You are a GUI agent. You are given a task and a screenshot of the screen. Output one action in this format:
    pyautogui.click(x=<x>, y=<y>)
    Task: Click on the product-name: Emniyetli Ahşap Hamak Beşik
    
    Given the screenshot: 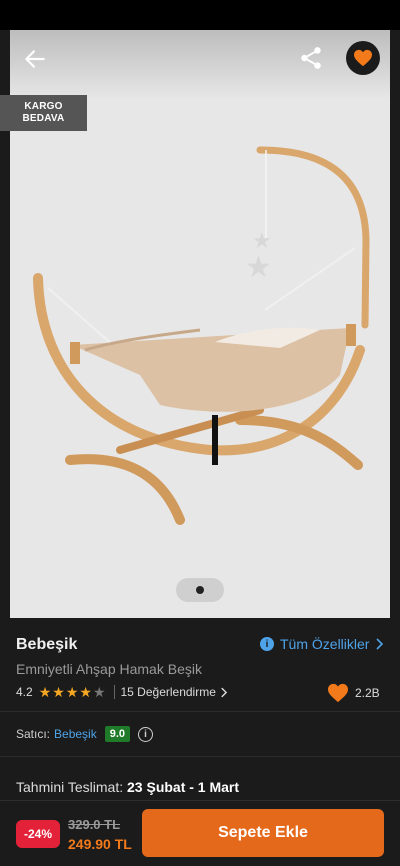 What is the action you would take?
    pyautogui.click(x=109, y=669)
    